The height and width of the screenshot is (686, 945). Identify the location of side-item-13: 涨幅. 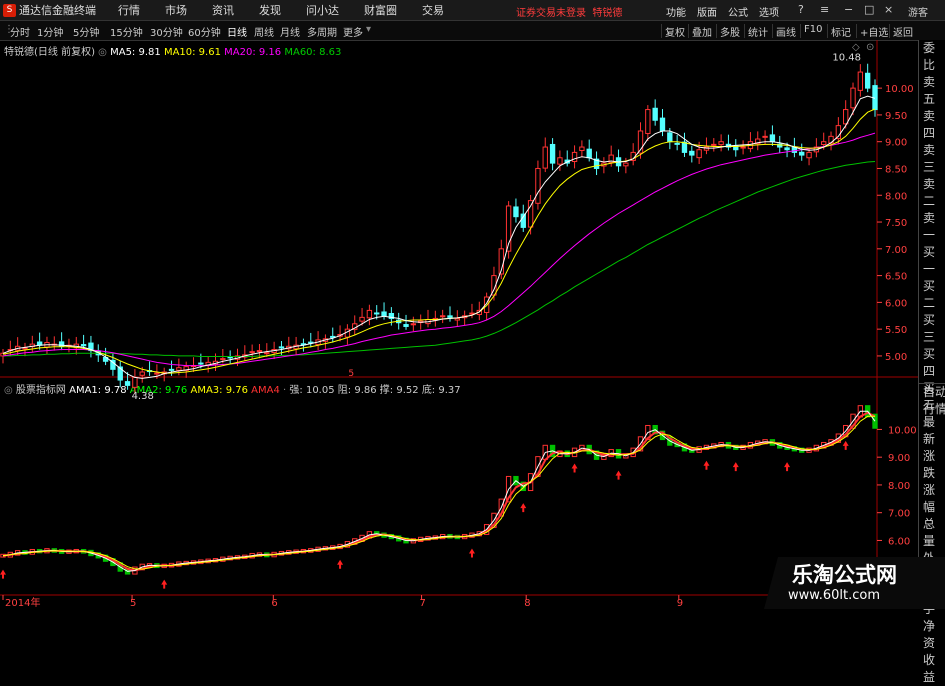
(933, 499).